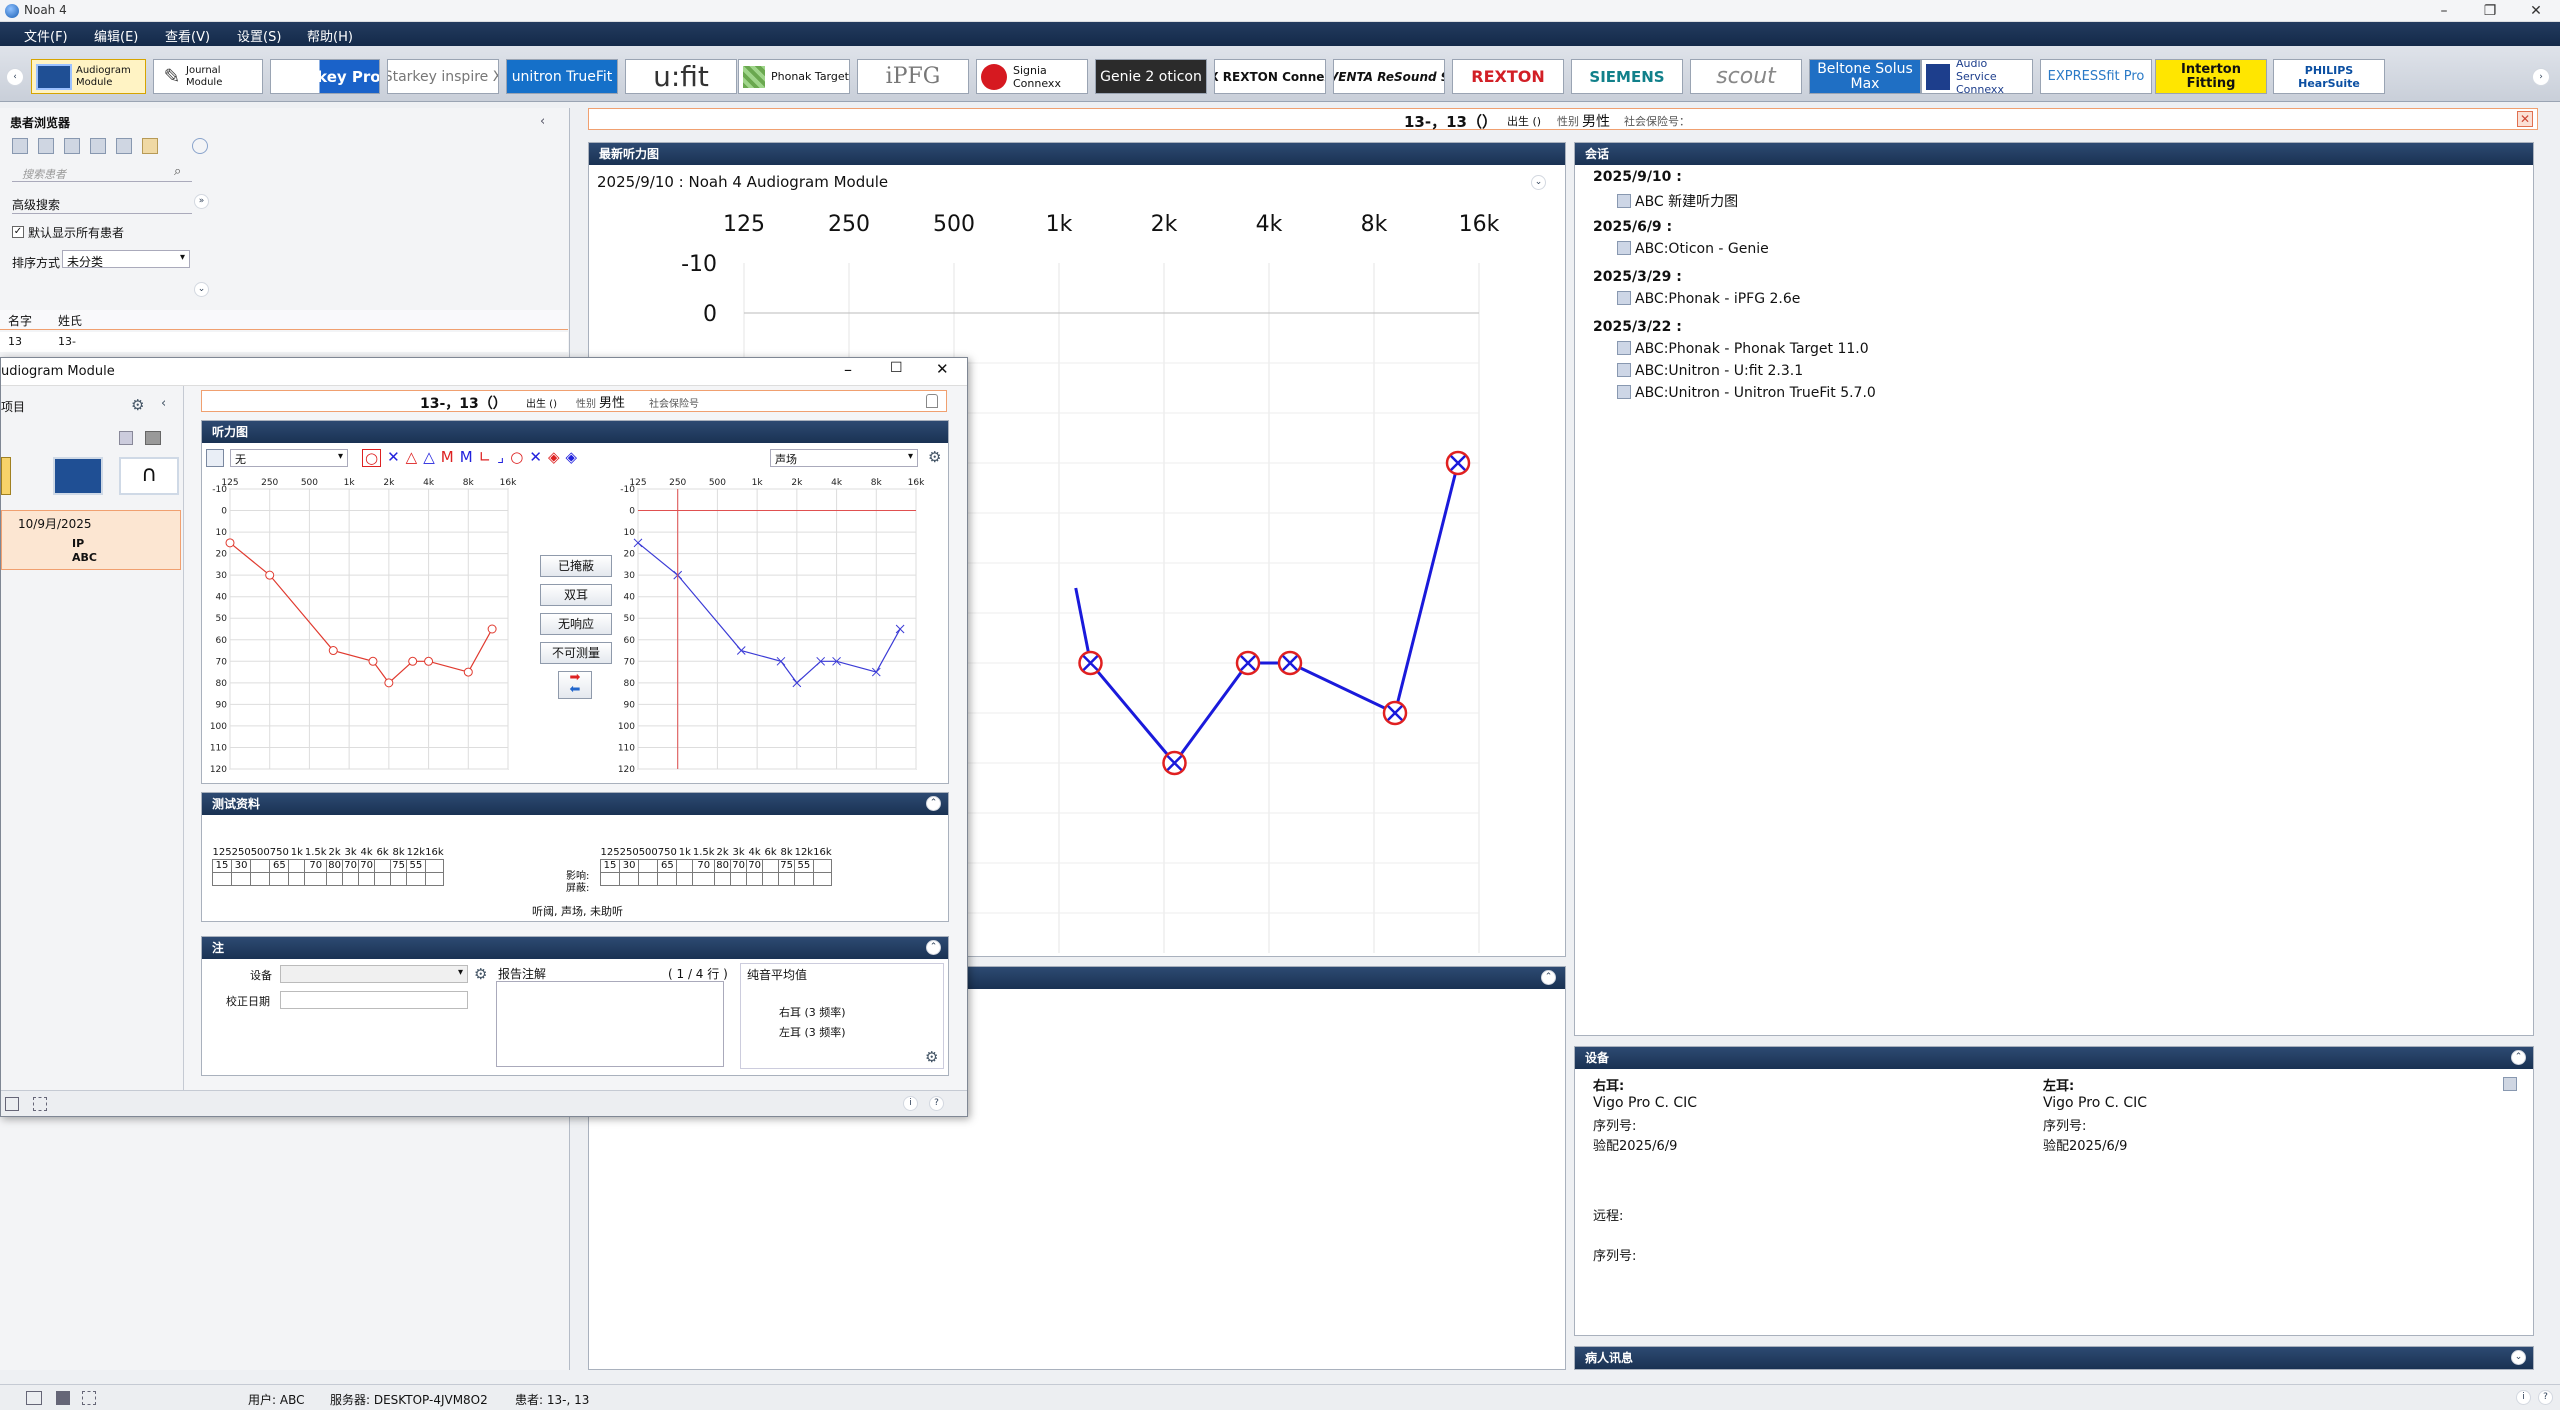  What do you see at coordinates (412, 458) in the screenshot?
I see `symbol-triangle-red-icon: △` at bounding box center [412, 458].